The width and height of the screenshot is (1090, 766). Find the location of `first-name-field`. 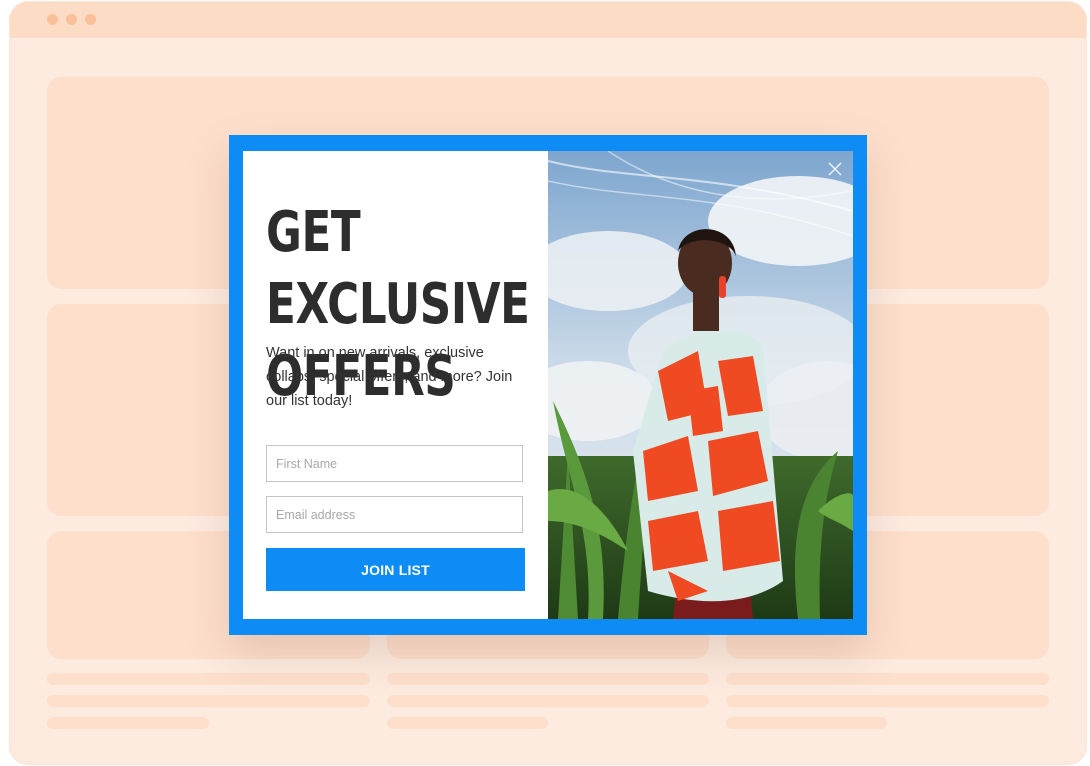

first-name-field is located at coordinates (394, 463).